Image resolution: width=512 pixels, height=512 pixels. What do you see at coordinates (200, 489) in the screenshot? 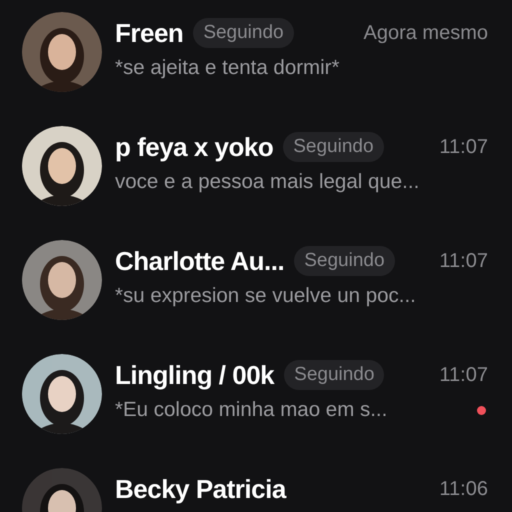
I see `contact-name: Becky Patricia` at bounding box center [200, 489].